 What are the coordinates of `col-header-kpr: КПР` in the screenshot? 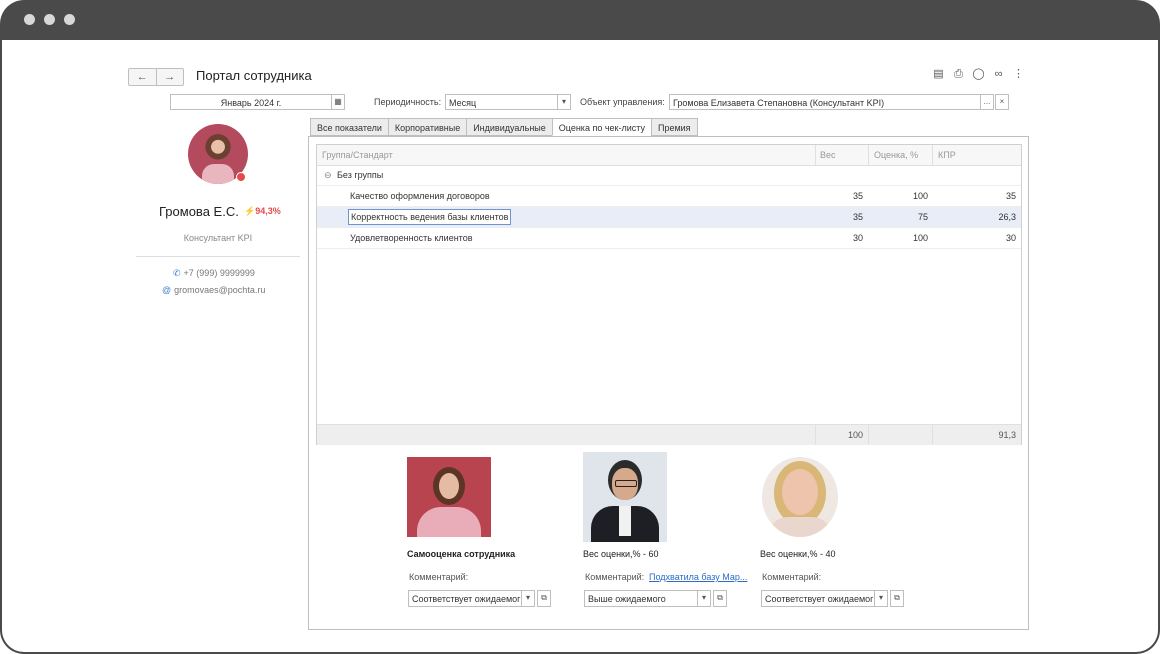 It's located at (947, 155).